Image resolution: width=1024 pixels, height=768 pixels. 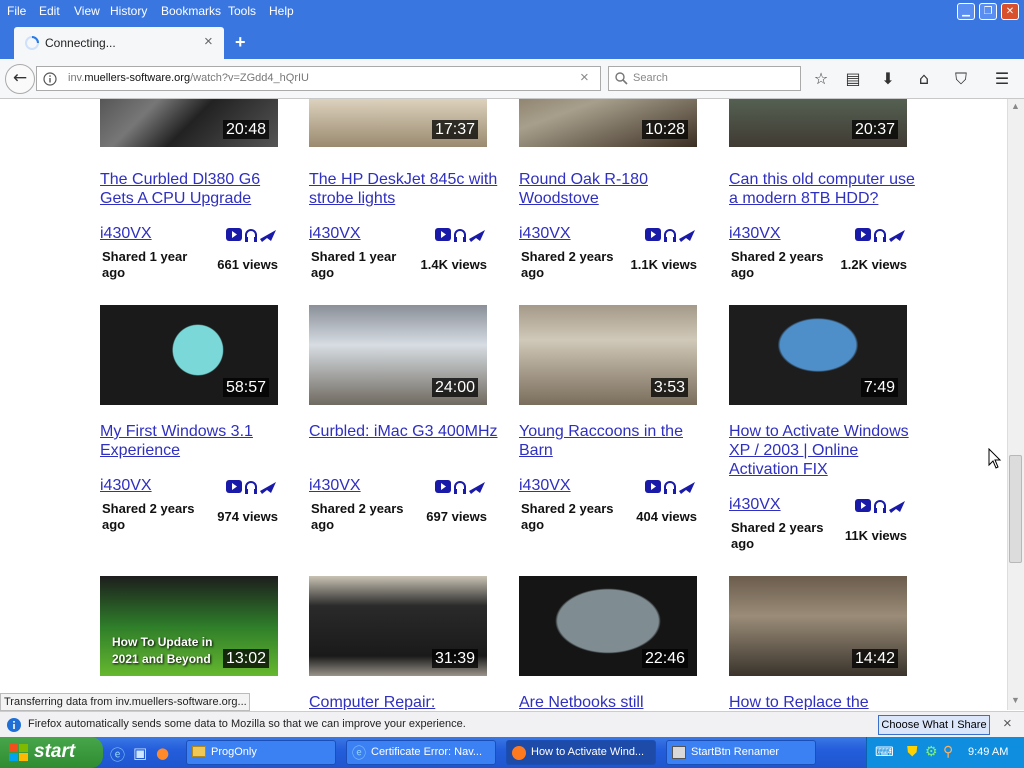 I want to click on scroll-down-arrow: ▼, so click(x=1015, y=700).